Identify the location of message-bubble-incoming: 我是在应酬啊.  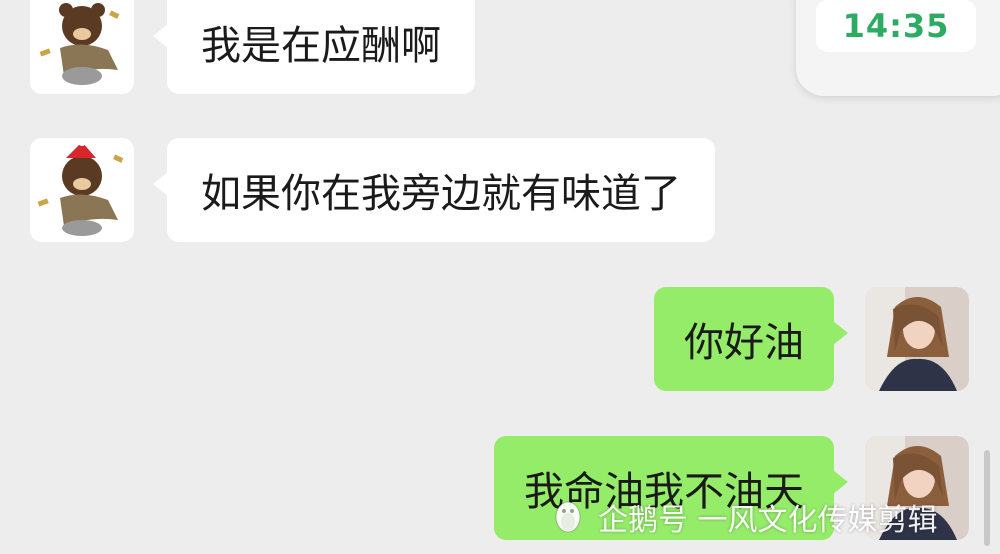
(314, 47).